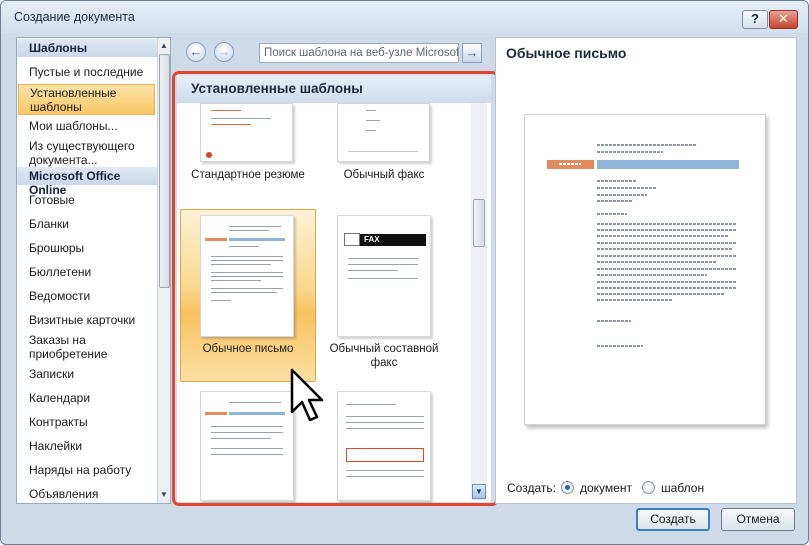 This screenshot has height=545, width=809. I want to click on sidebar-item-newsletters: Бюллетени, so click(92, 272).